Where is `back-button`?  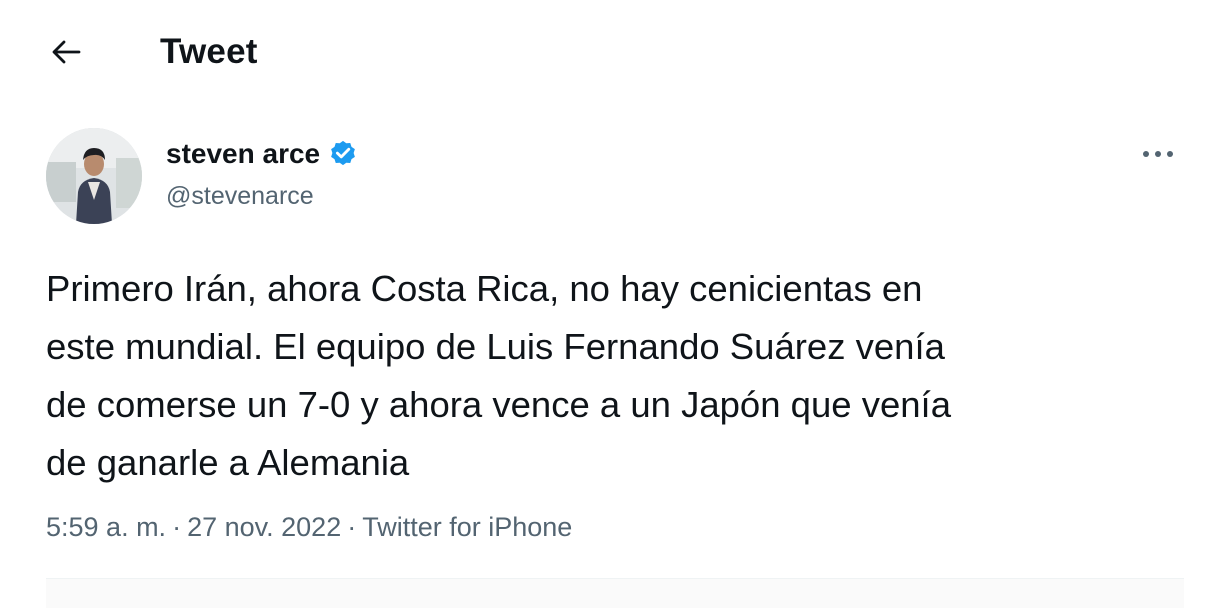 back-button is located at coordinates (66, 54).